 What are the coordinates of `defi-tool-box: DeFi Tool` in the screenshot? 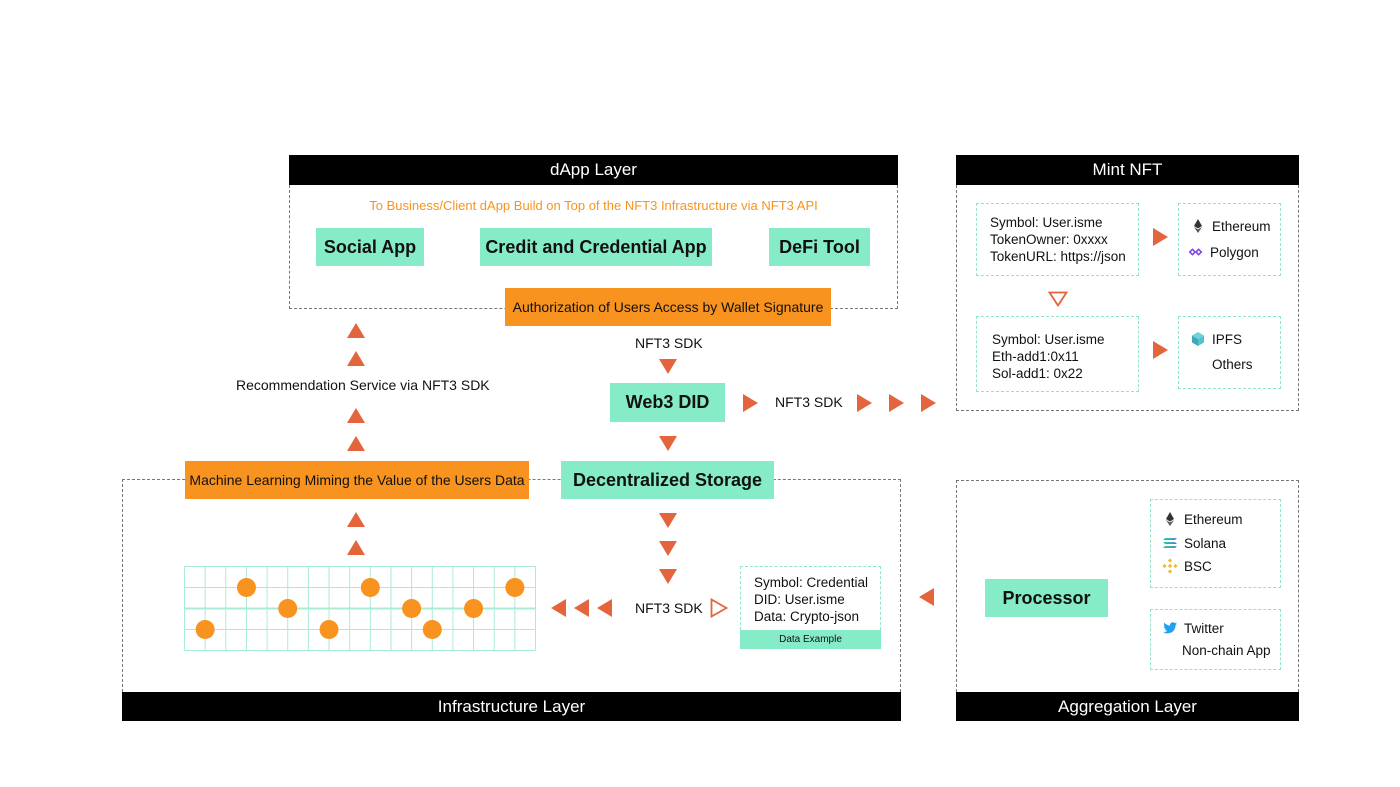 It's located at (819, 247).